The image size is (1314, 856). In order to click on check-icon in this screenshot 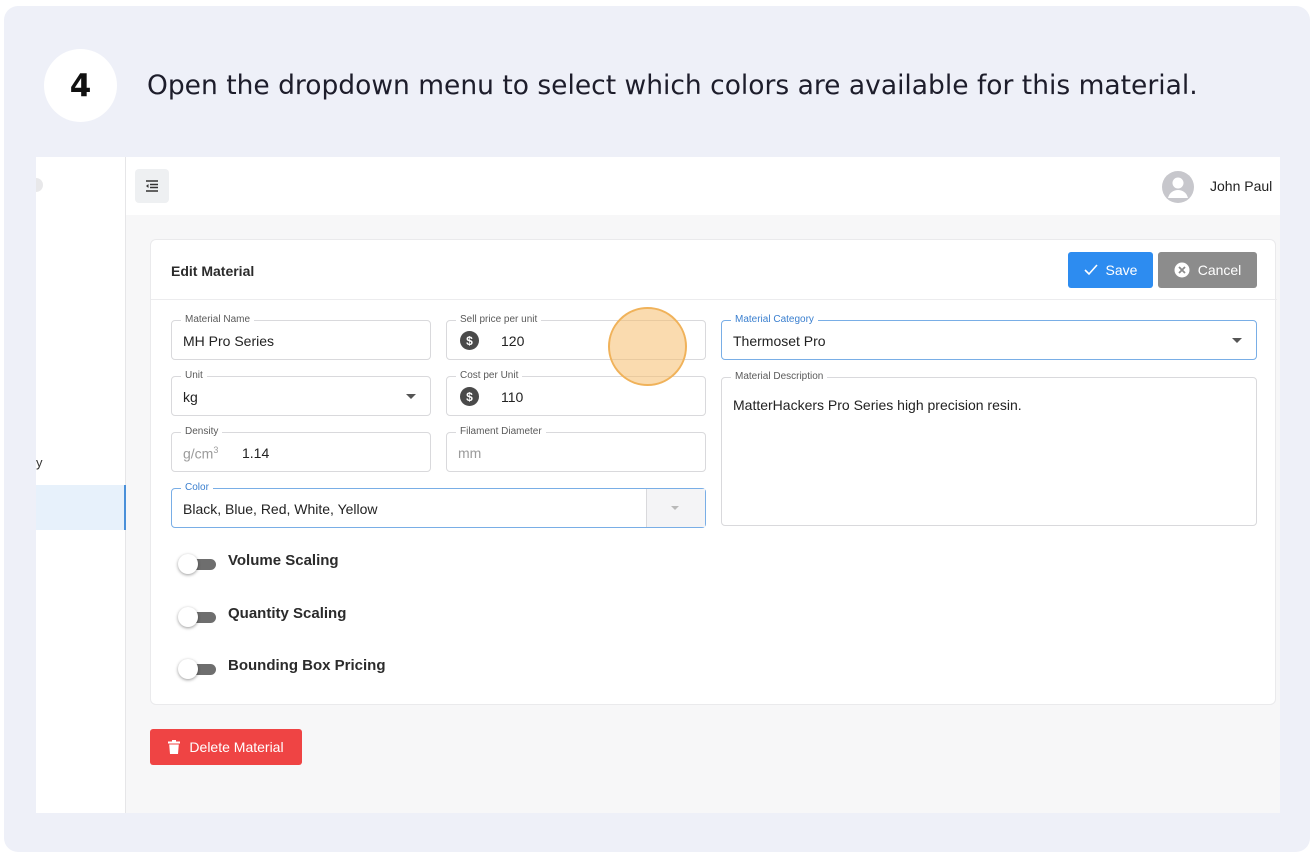, I will do `click(1090, 270)`.